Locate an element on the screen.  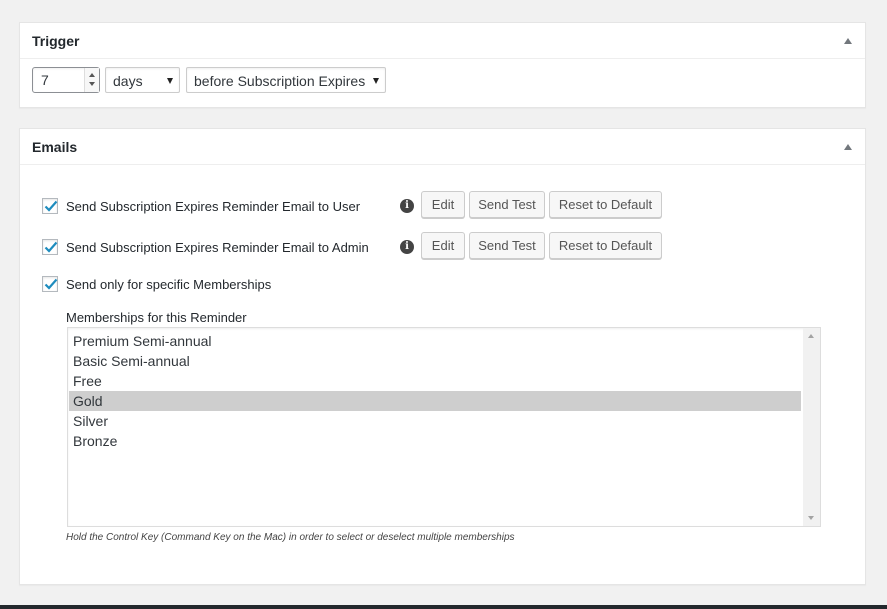
listbox-scrollbar is located at coordinates (811, 427).